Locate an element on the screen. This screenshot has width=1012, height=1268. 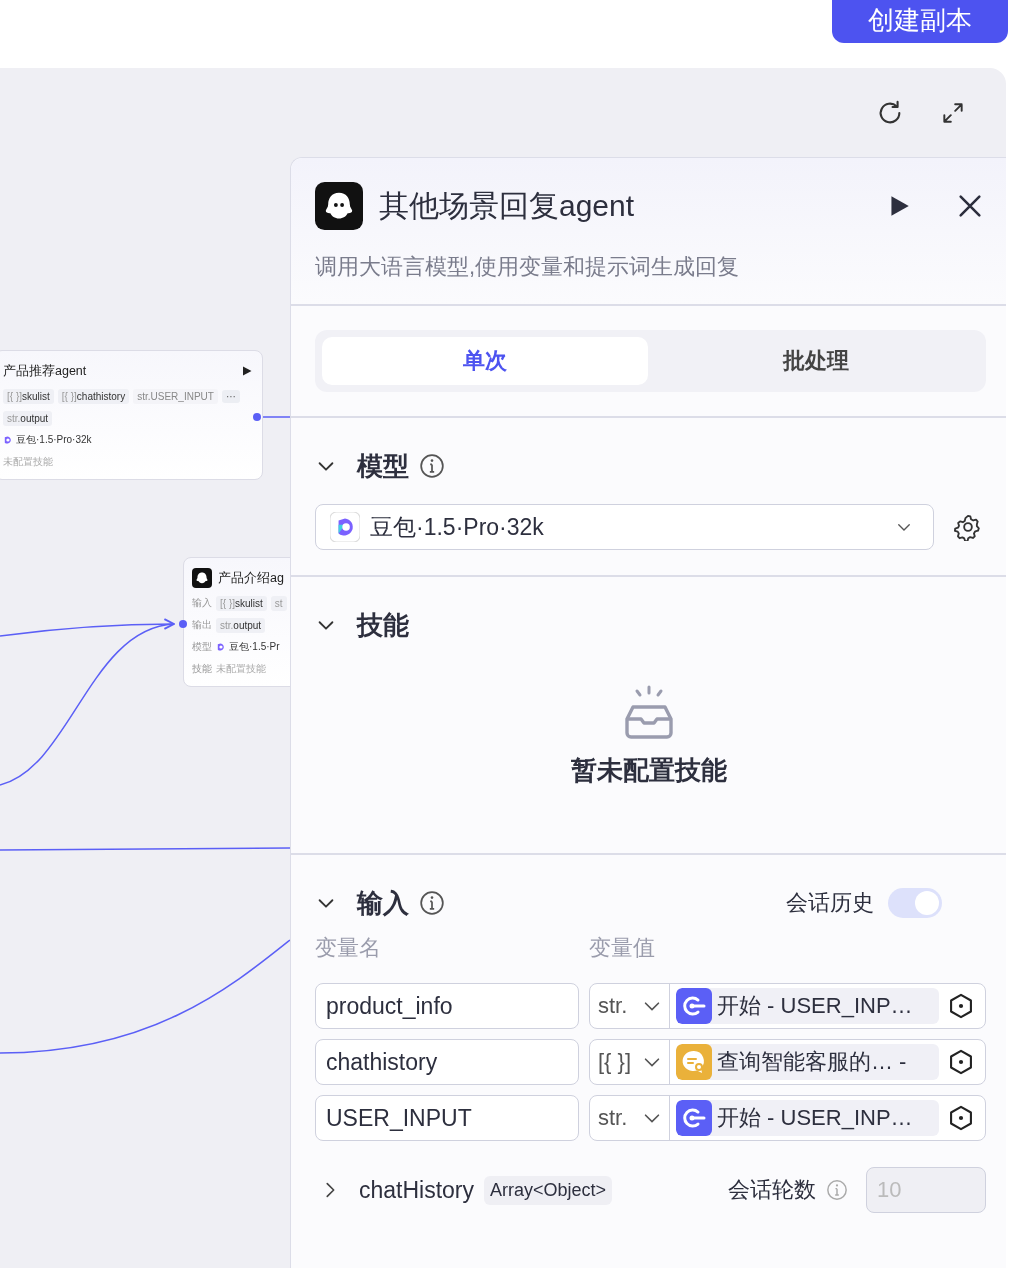
model-name: 豆包·1.5·Pr is located at coordinates (254, 647).